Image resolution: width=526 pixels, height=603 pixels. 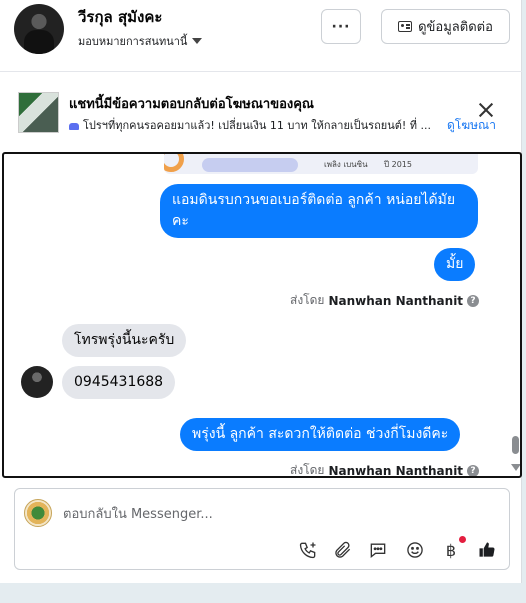 What do you see at coordinates (120, 17) in the screenshot?
I see `contact-name: วีรกุล สุมังคะ` at bounding box center [120, 17].